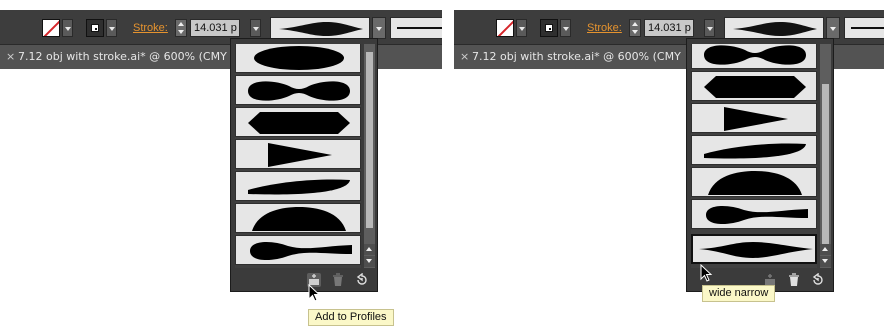 Image resolution: width=884 pixels, height=327 pixels. What do you see at coordinates (298, 58) in the screenshot?
I see `width-profile-uniform` at bounding box center [298, 58].